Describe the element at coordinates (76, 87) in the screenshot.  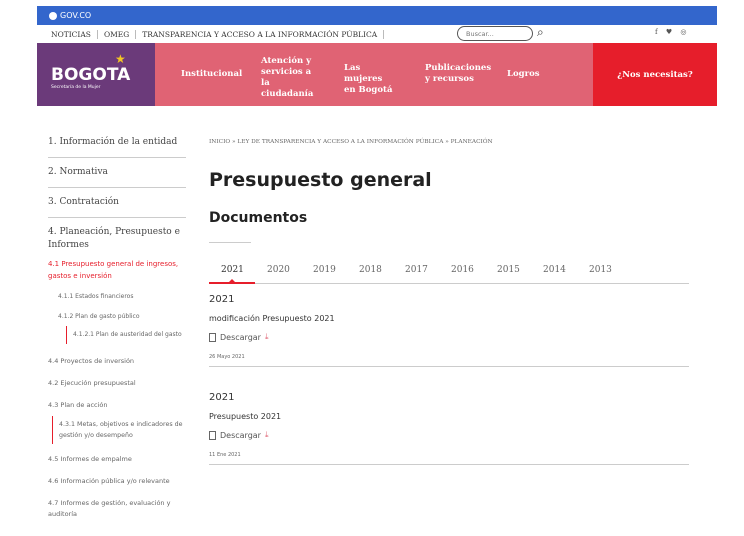
I see `brand-sub: Secretaría de la Mujer` at that location.